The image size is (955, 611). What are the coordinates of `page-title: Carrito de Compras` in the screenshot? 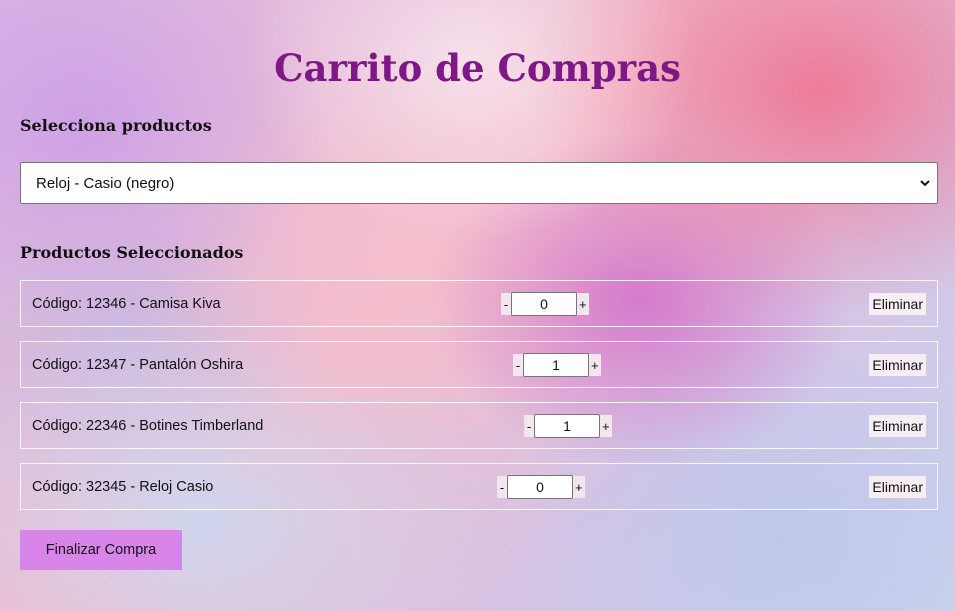 It's located at (477, 68).